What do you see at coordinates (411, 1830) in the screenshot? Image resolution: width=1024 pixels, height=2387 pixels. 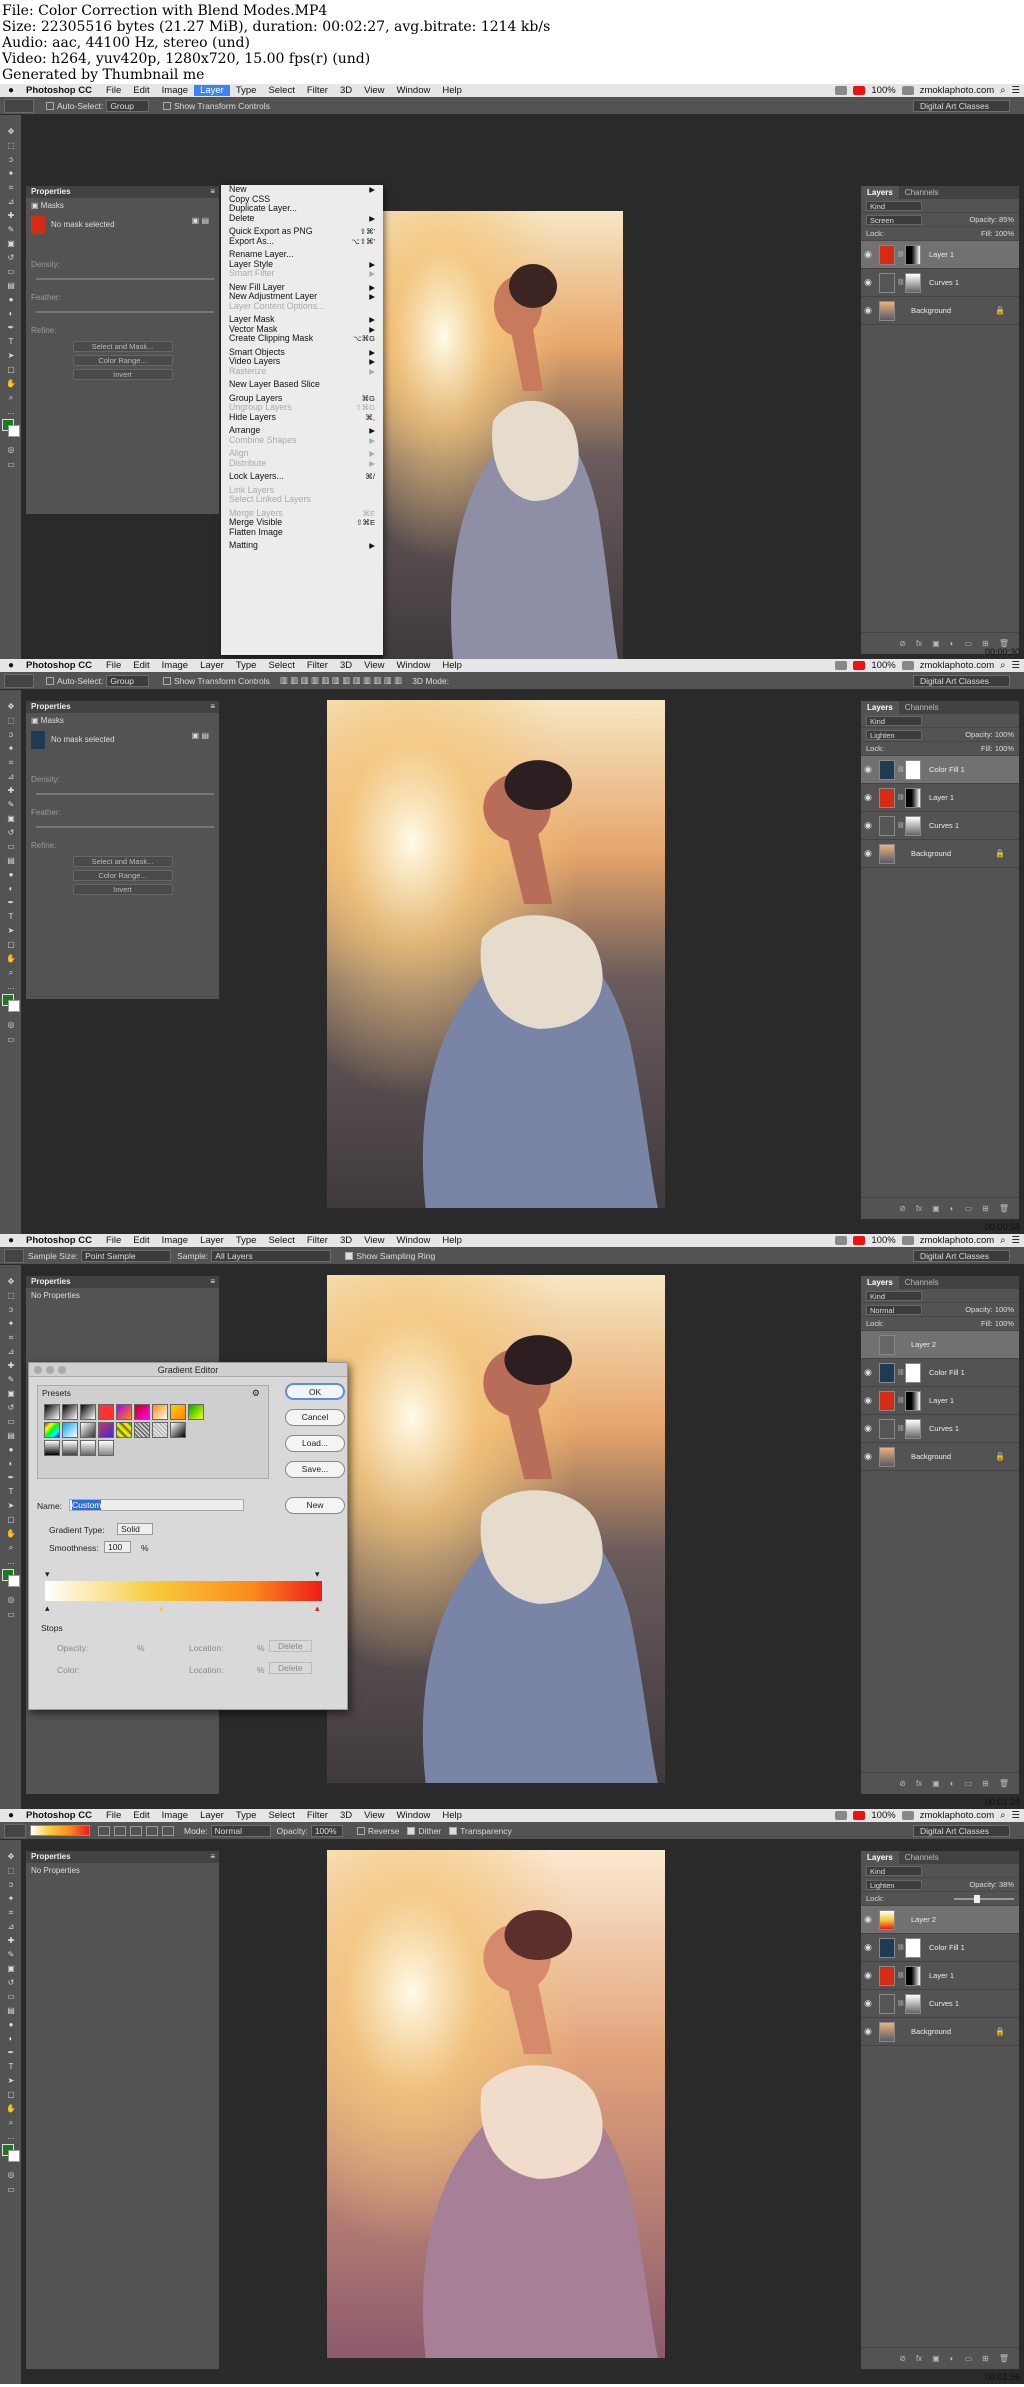 I see `dither-checkbox` at bounding box center [411, 1830].